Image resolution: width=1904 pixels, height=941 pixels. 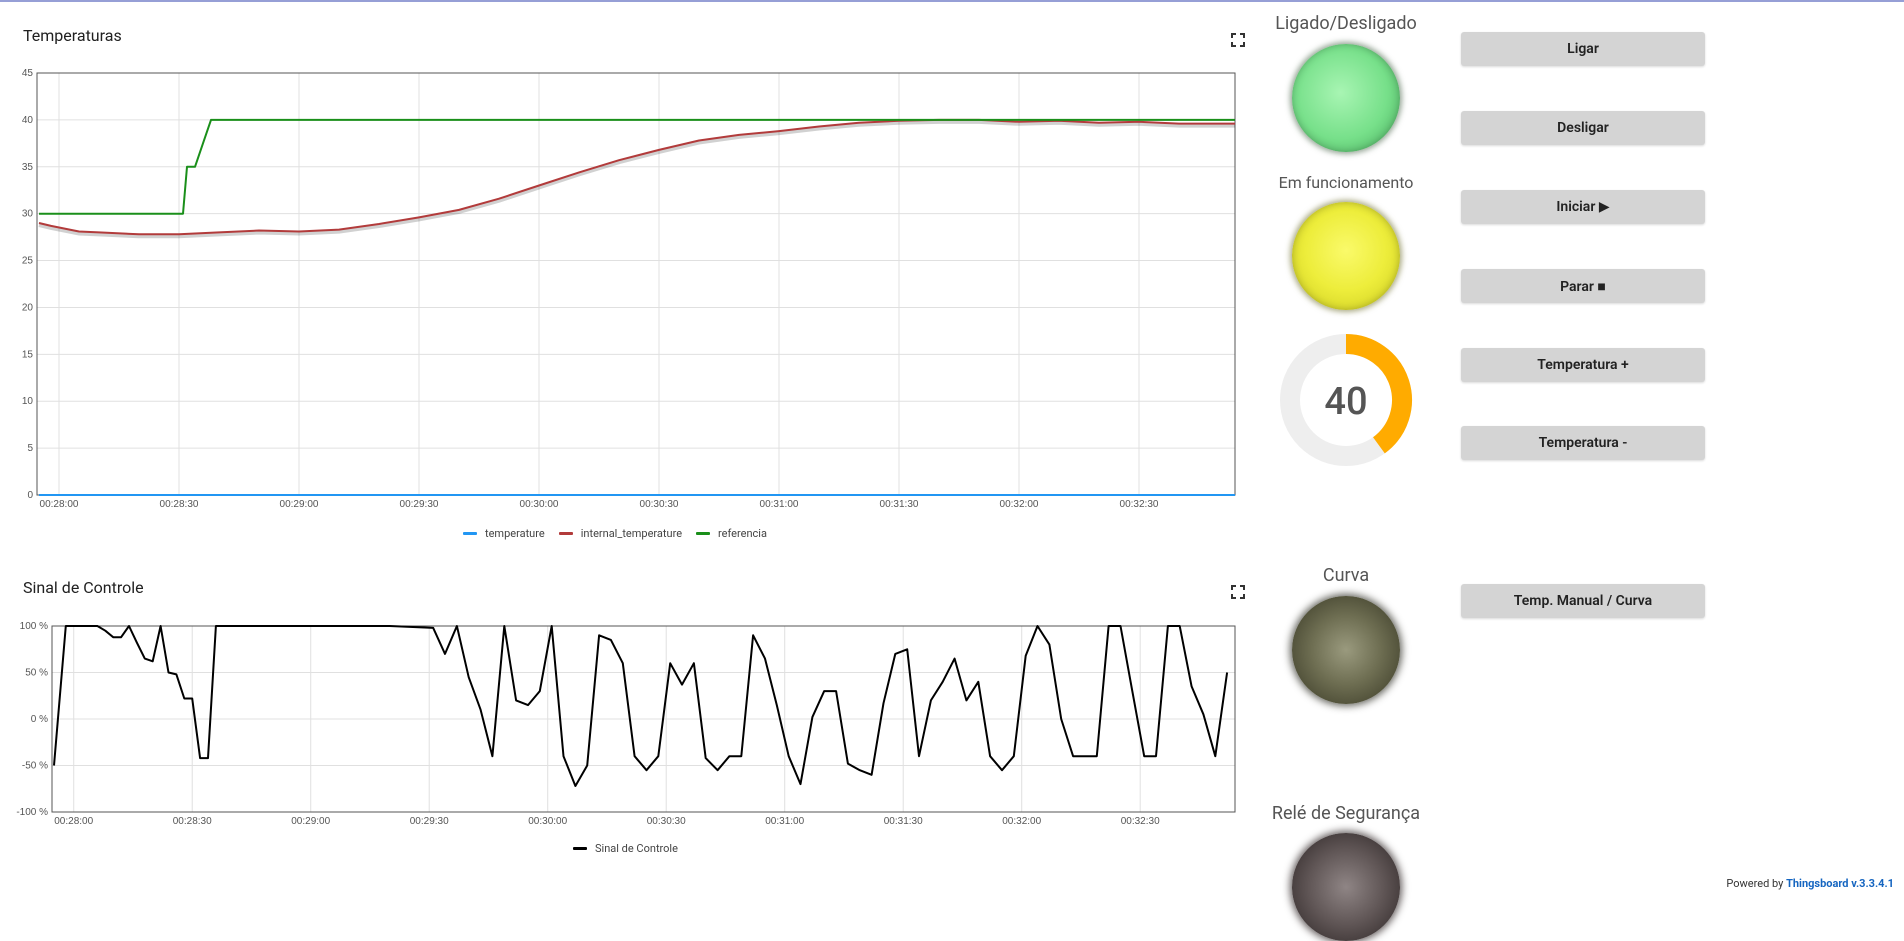 I want to click on y-tick-label: 0 %, so click(x=39, y=719).